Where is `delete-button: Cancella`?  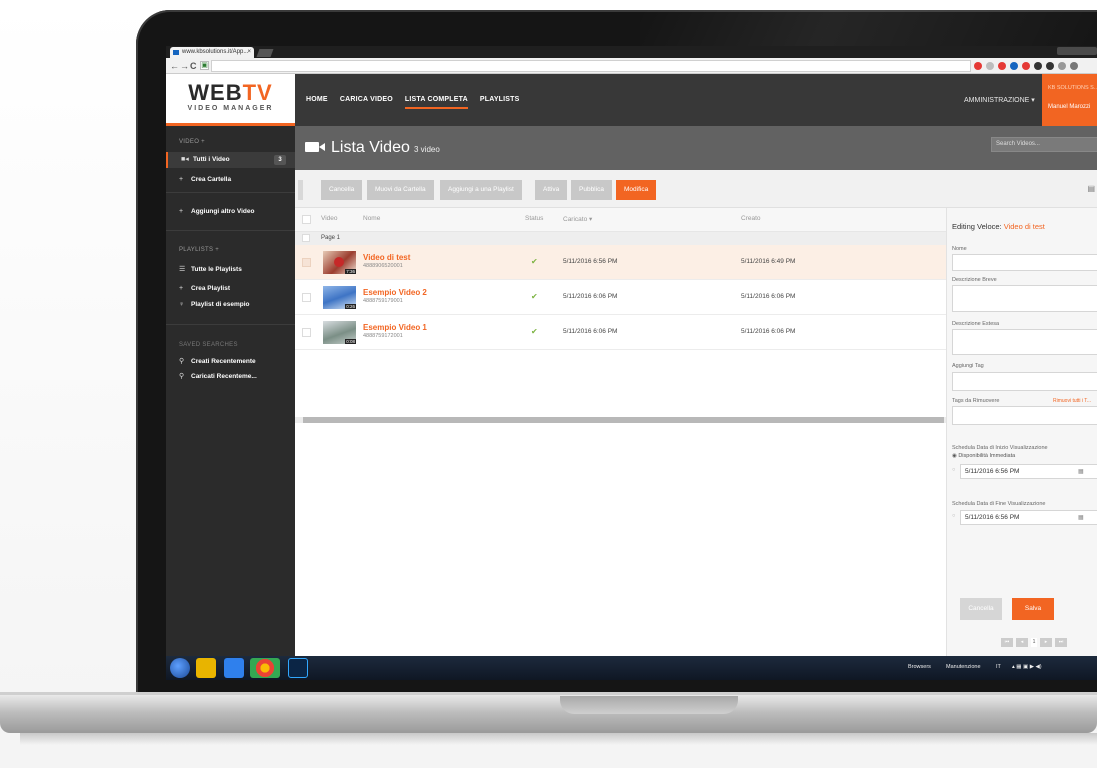 delete-button: Cancella is located at coordinates (342, 190).